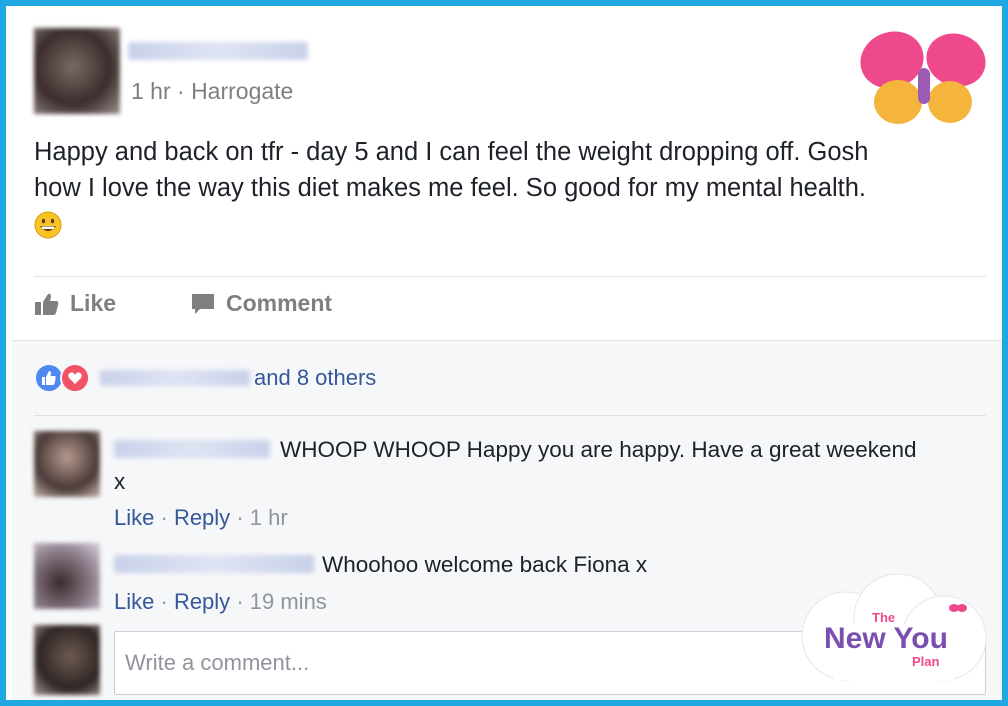  I want to click on post-meta: 1 hr · Harrogate, so click(212, 91).